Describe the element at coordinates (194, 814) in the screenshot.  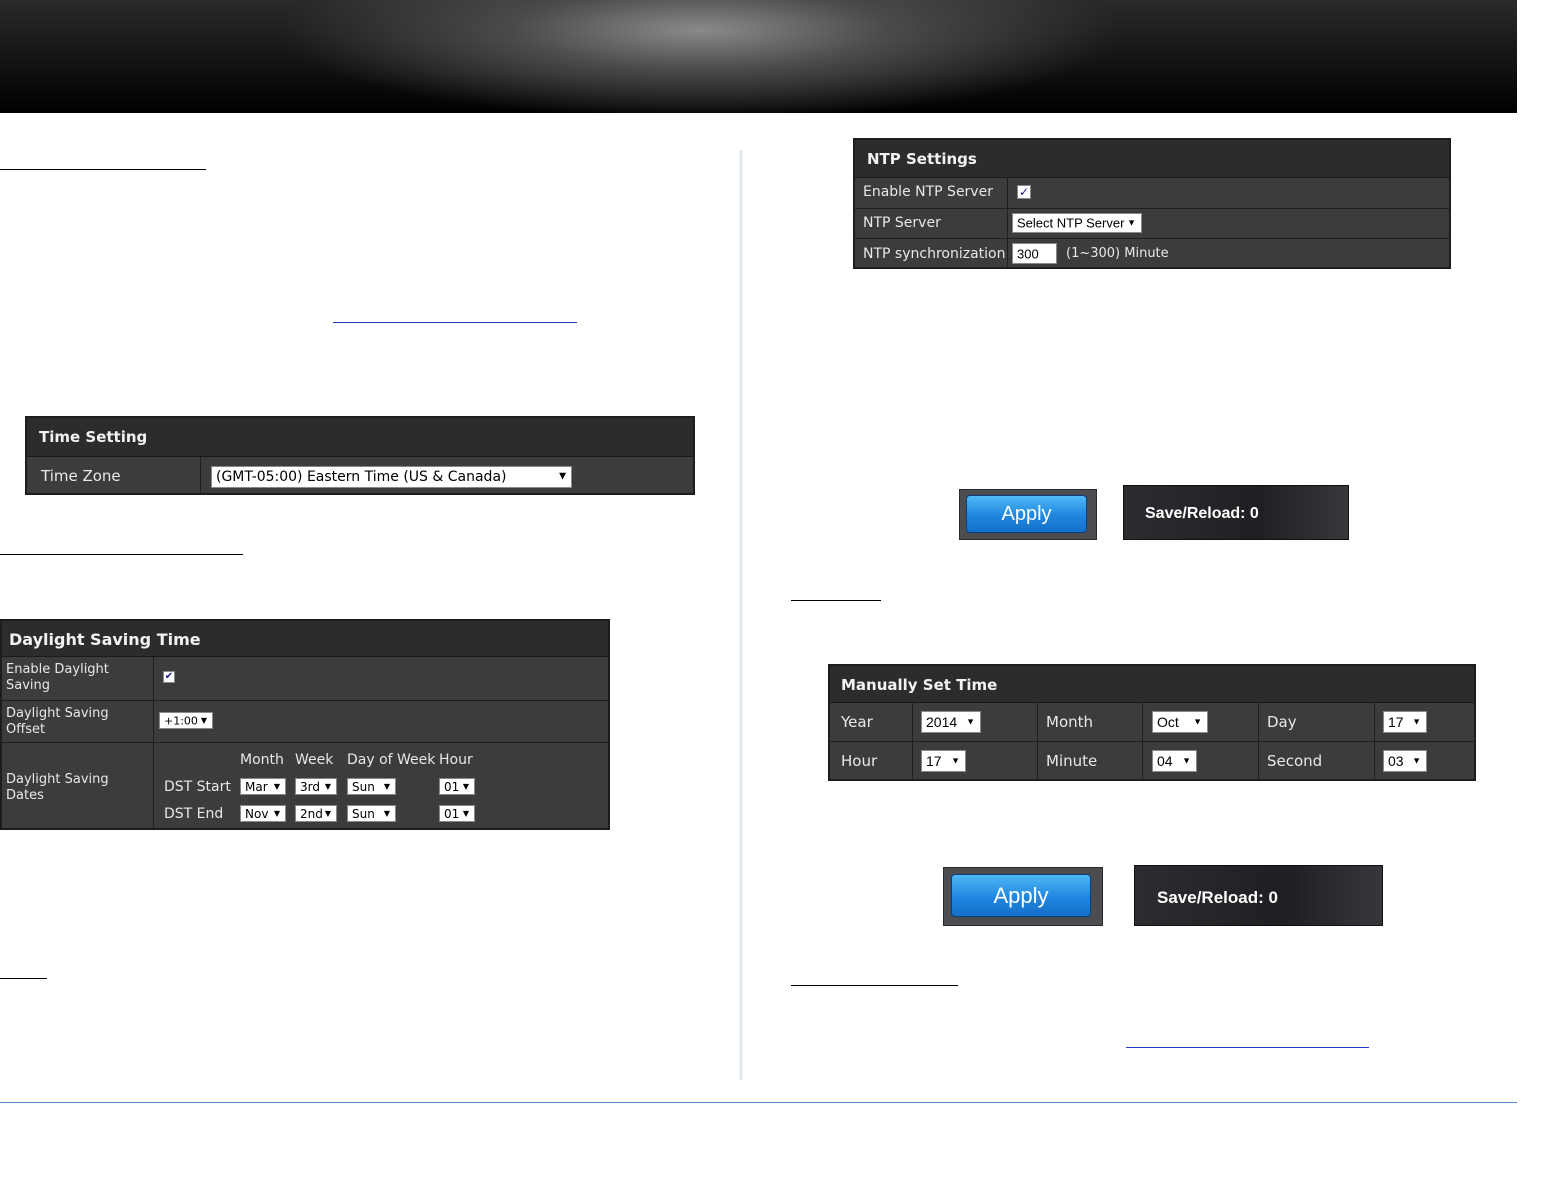
I see `dst-end-label: DST End` at that location.